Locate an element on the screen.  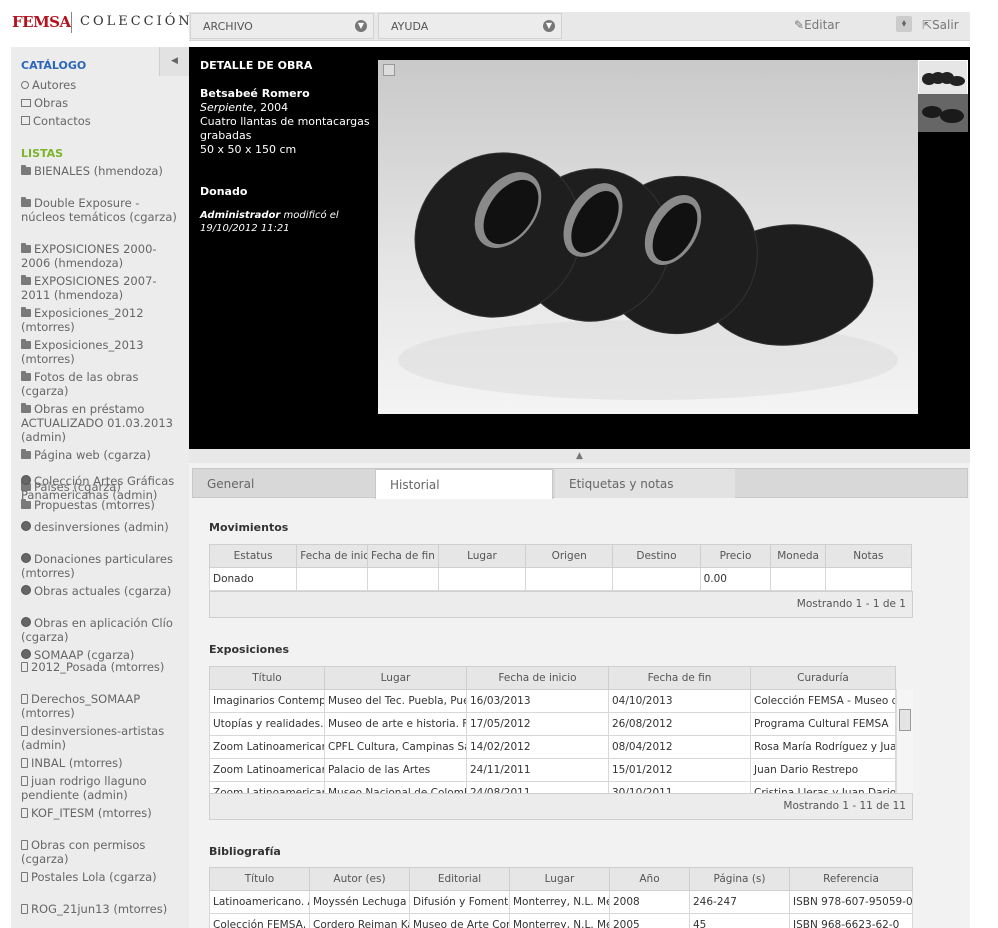
scrollbar-thumb is located at coordinates (905, 720).